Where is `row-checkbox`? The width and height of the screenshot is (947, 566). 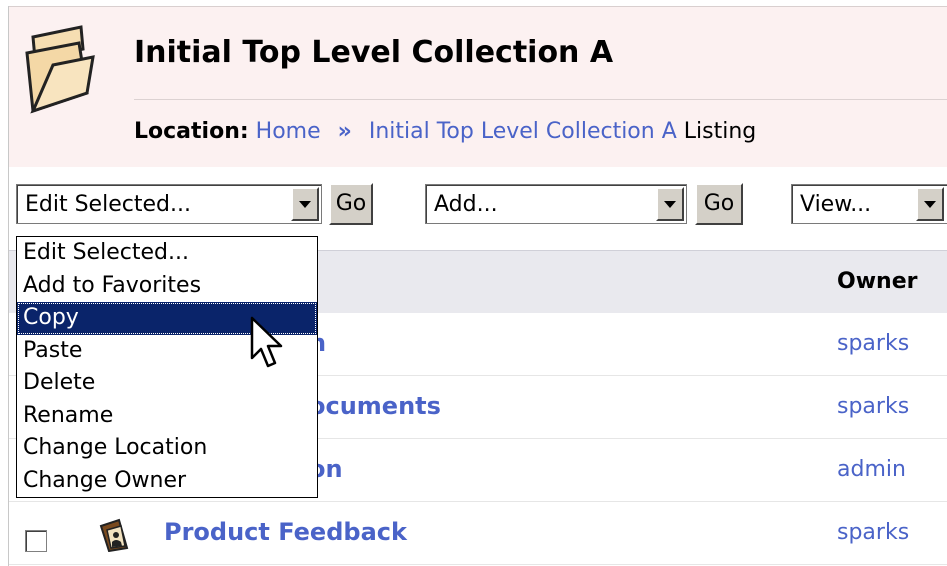
row-checkbox is located at coordinates (36, 541).